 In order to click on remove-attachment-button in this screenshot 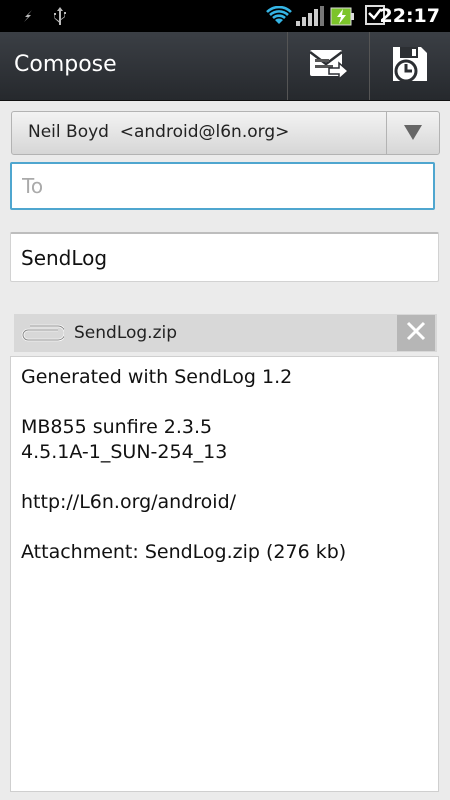, I will do `click(416, 333)`.